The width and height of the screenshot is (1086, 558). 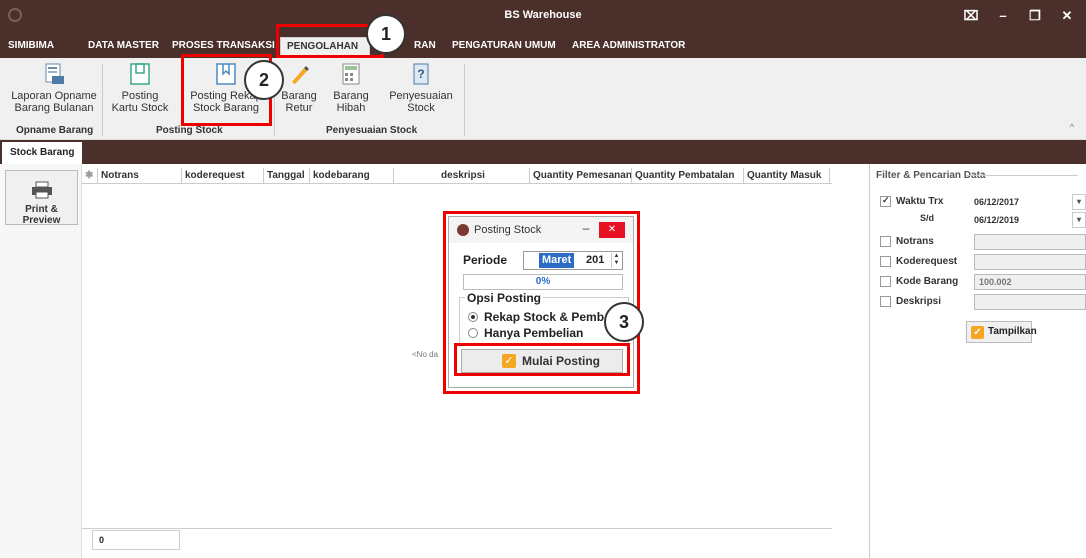 What do you see at coordinates (885, 241) in the screenshot?
I see `notrans-checkbox` at bounding box center [885, 241].